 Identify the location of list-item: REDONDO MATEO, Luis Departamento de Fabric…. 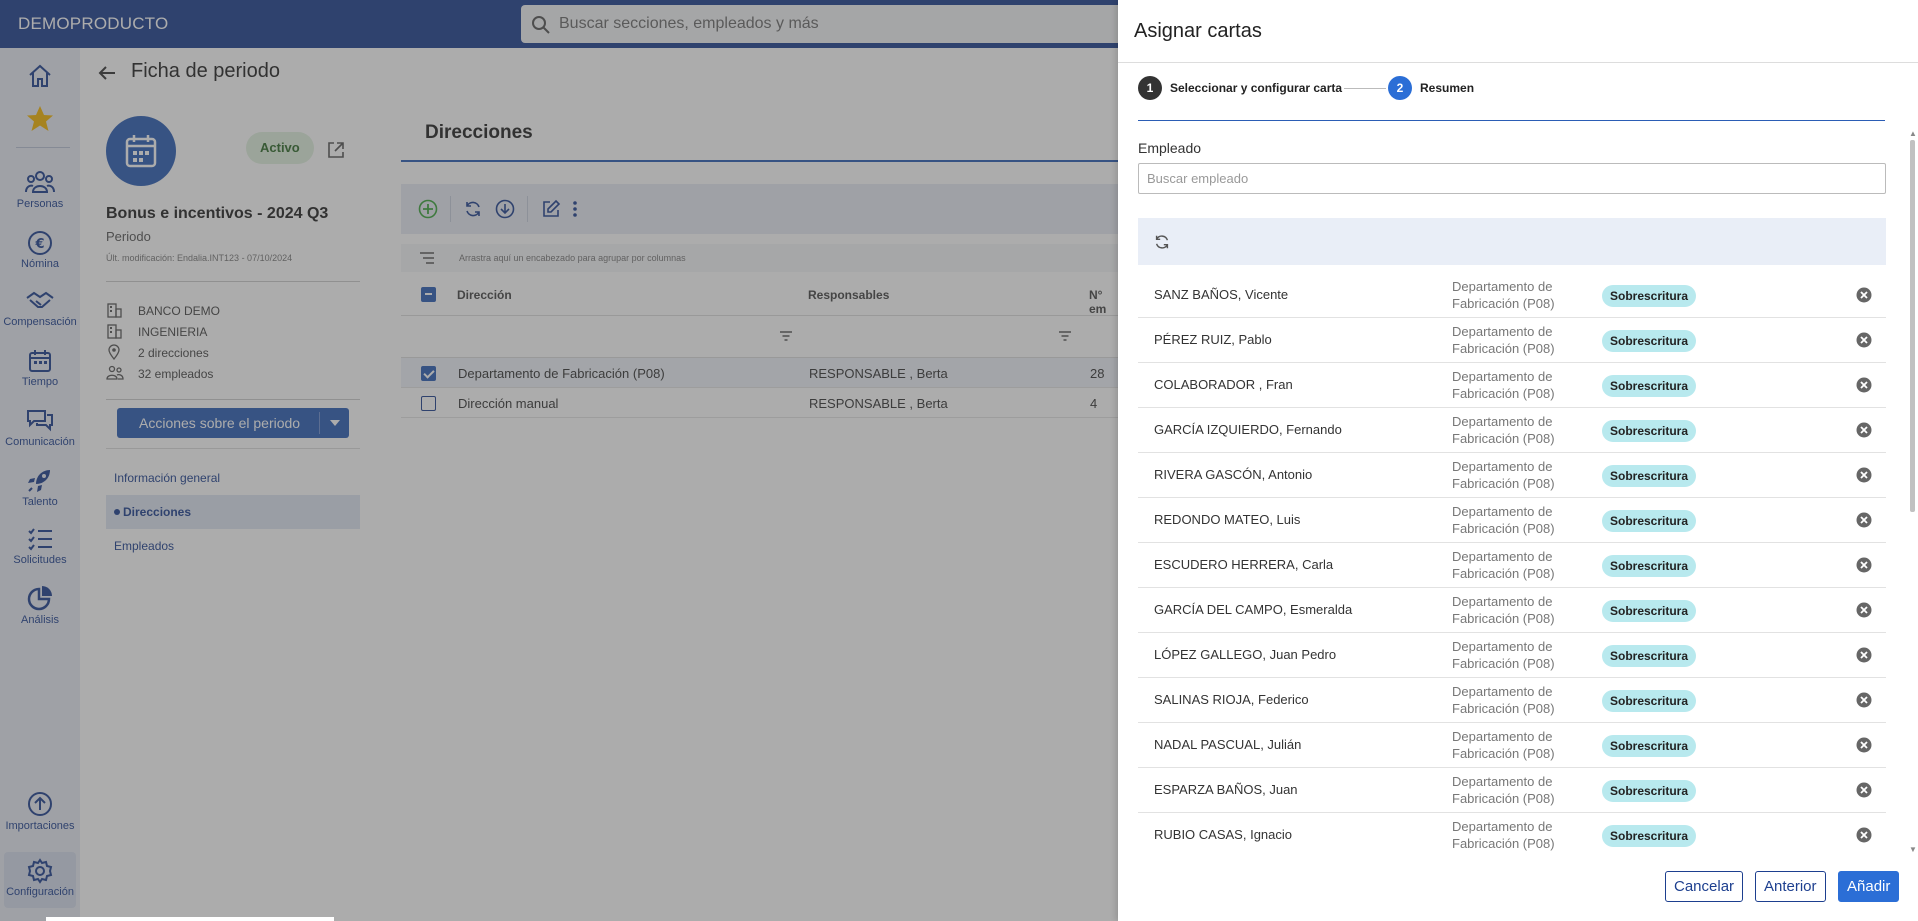
(1512, 520).